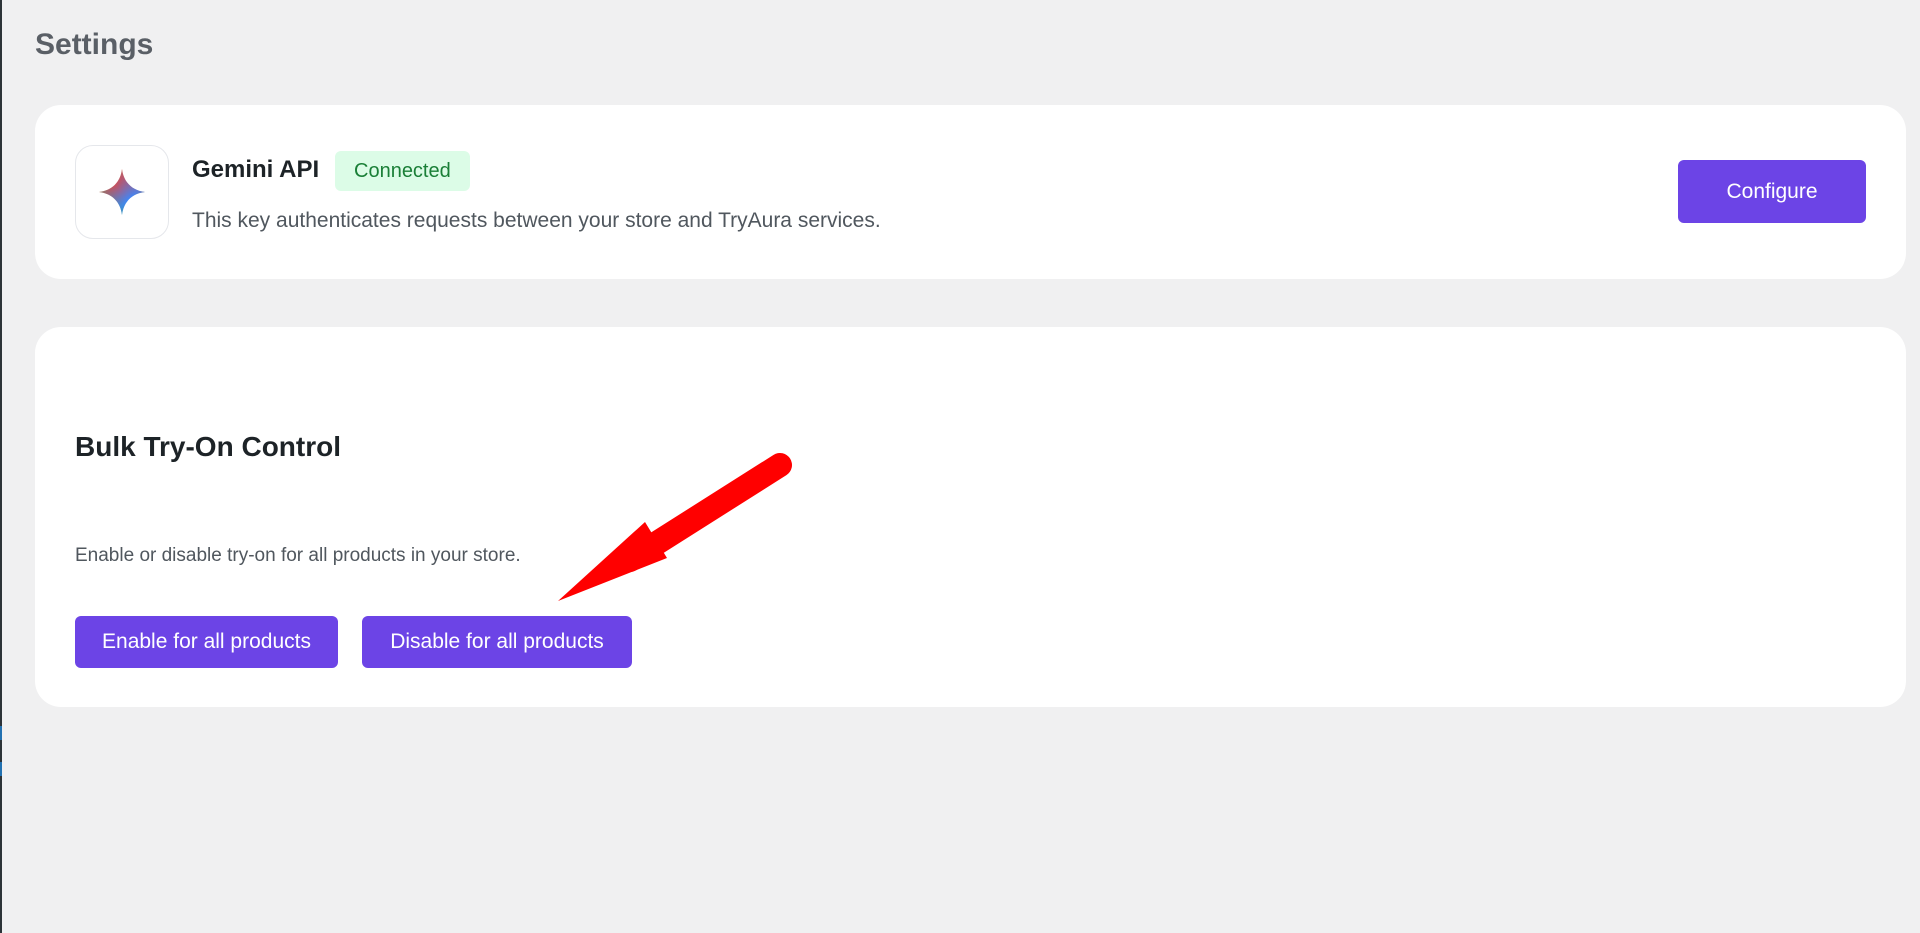  Describe the element at coordinates (402, 171) in the screenshot. I see `status-badge: Connected` at that location.